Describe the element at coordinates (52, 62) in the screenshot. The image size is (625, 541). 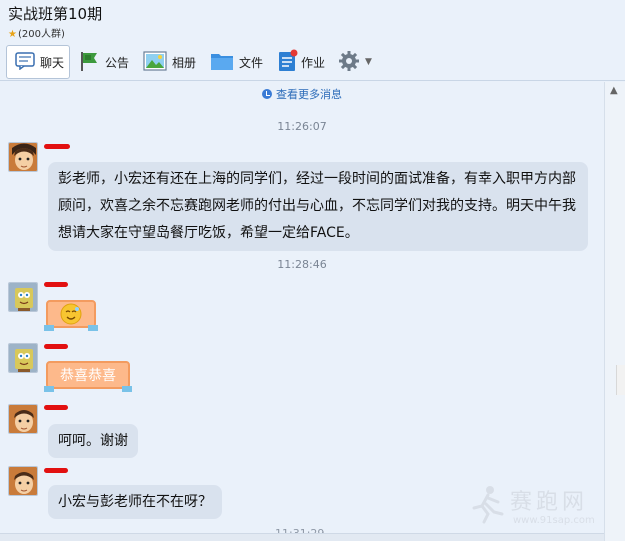
I see `tab-chat-label: 聊天` at that location.